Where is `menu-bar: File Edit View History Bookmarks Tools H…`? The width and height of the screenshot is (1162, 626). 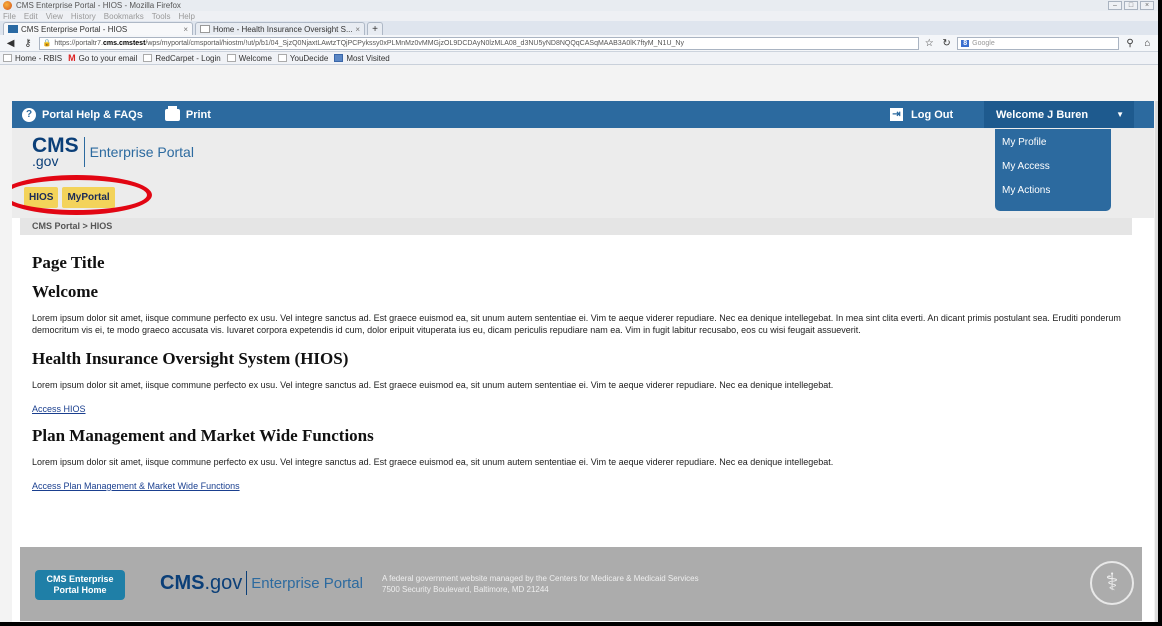 menu-bar: File Edit View History Bookmarks Tools H… is located at coordinates (579, 16).